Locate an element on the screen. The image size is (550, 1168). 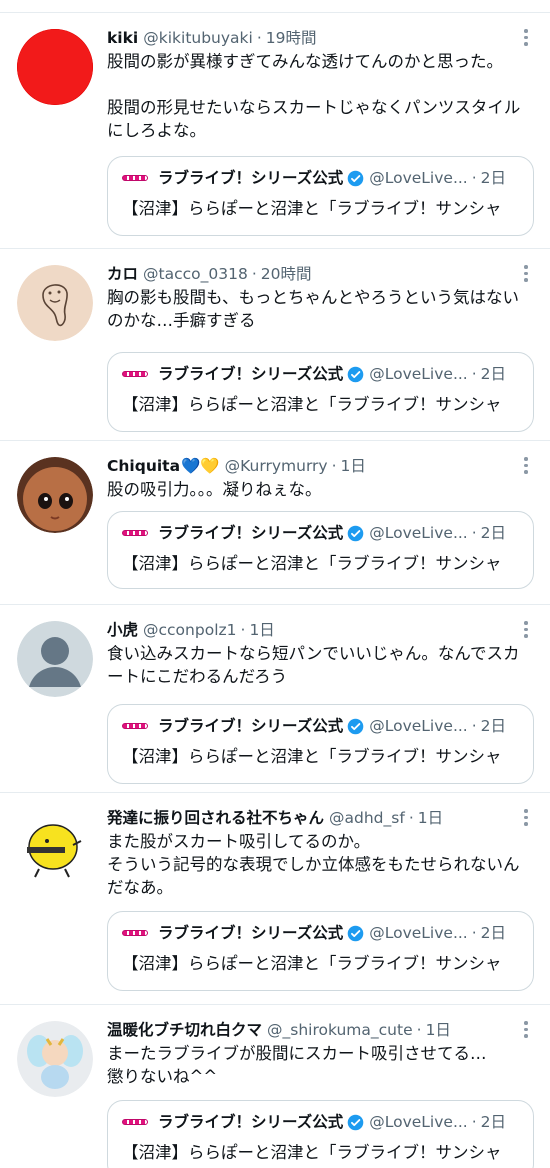
display-name: Chiquita is located at coordinates (143, 466).